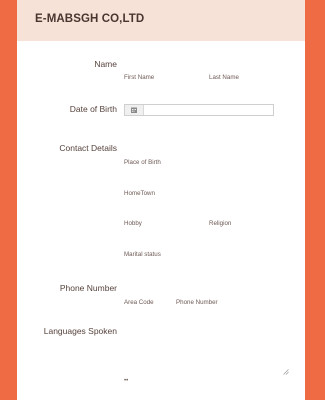  Describe the element at coordinates (126, 381) in the screenshot. I see `ellipsis-icon: ••` at that location.